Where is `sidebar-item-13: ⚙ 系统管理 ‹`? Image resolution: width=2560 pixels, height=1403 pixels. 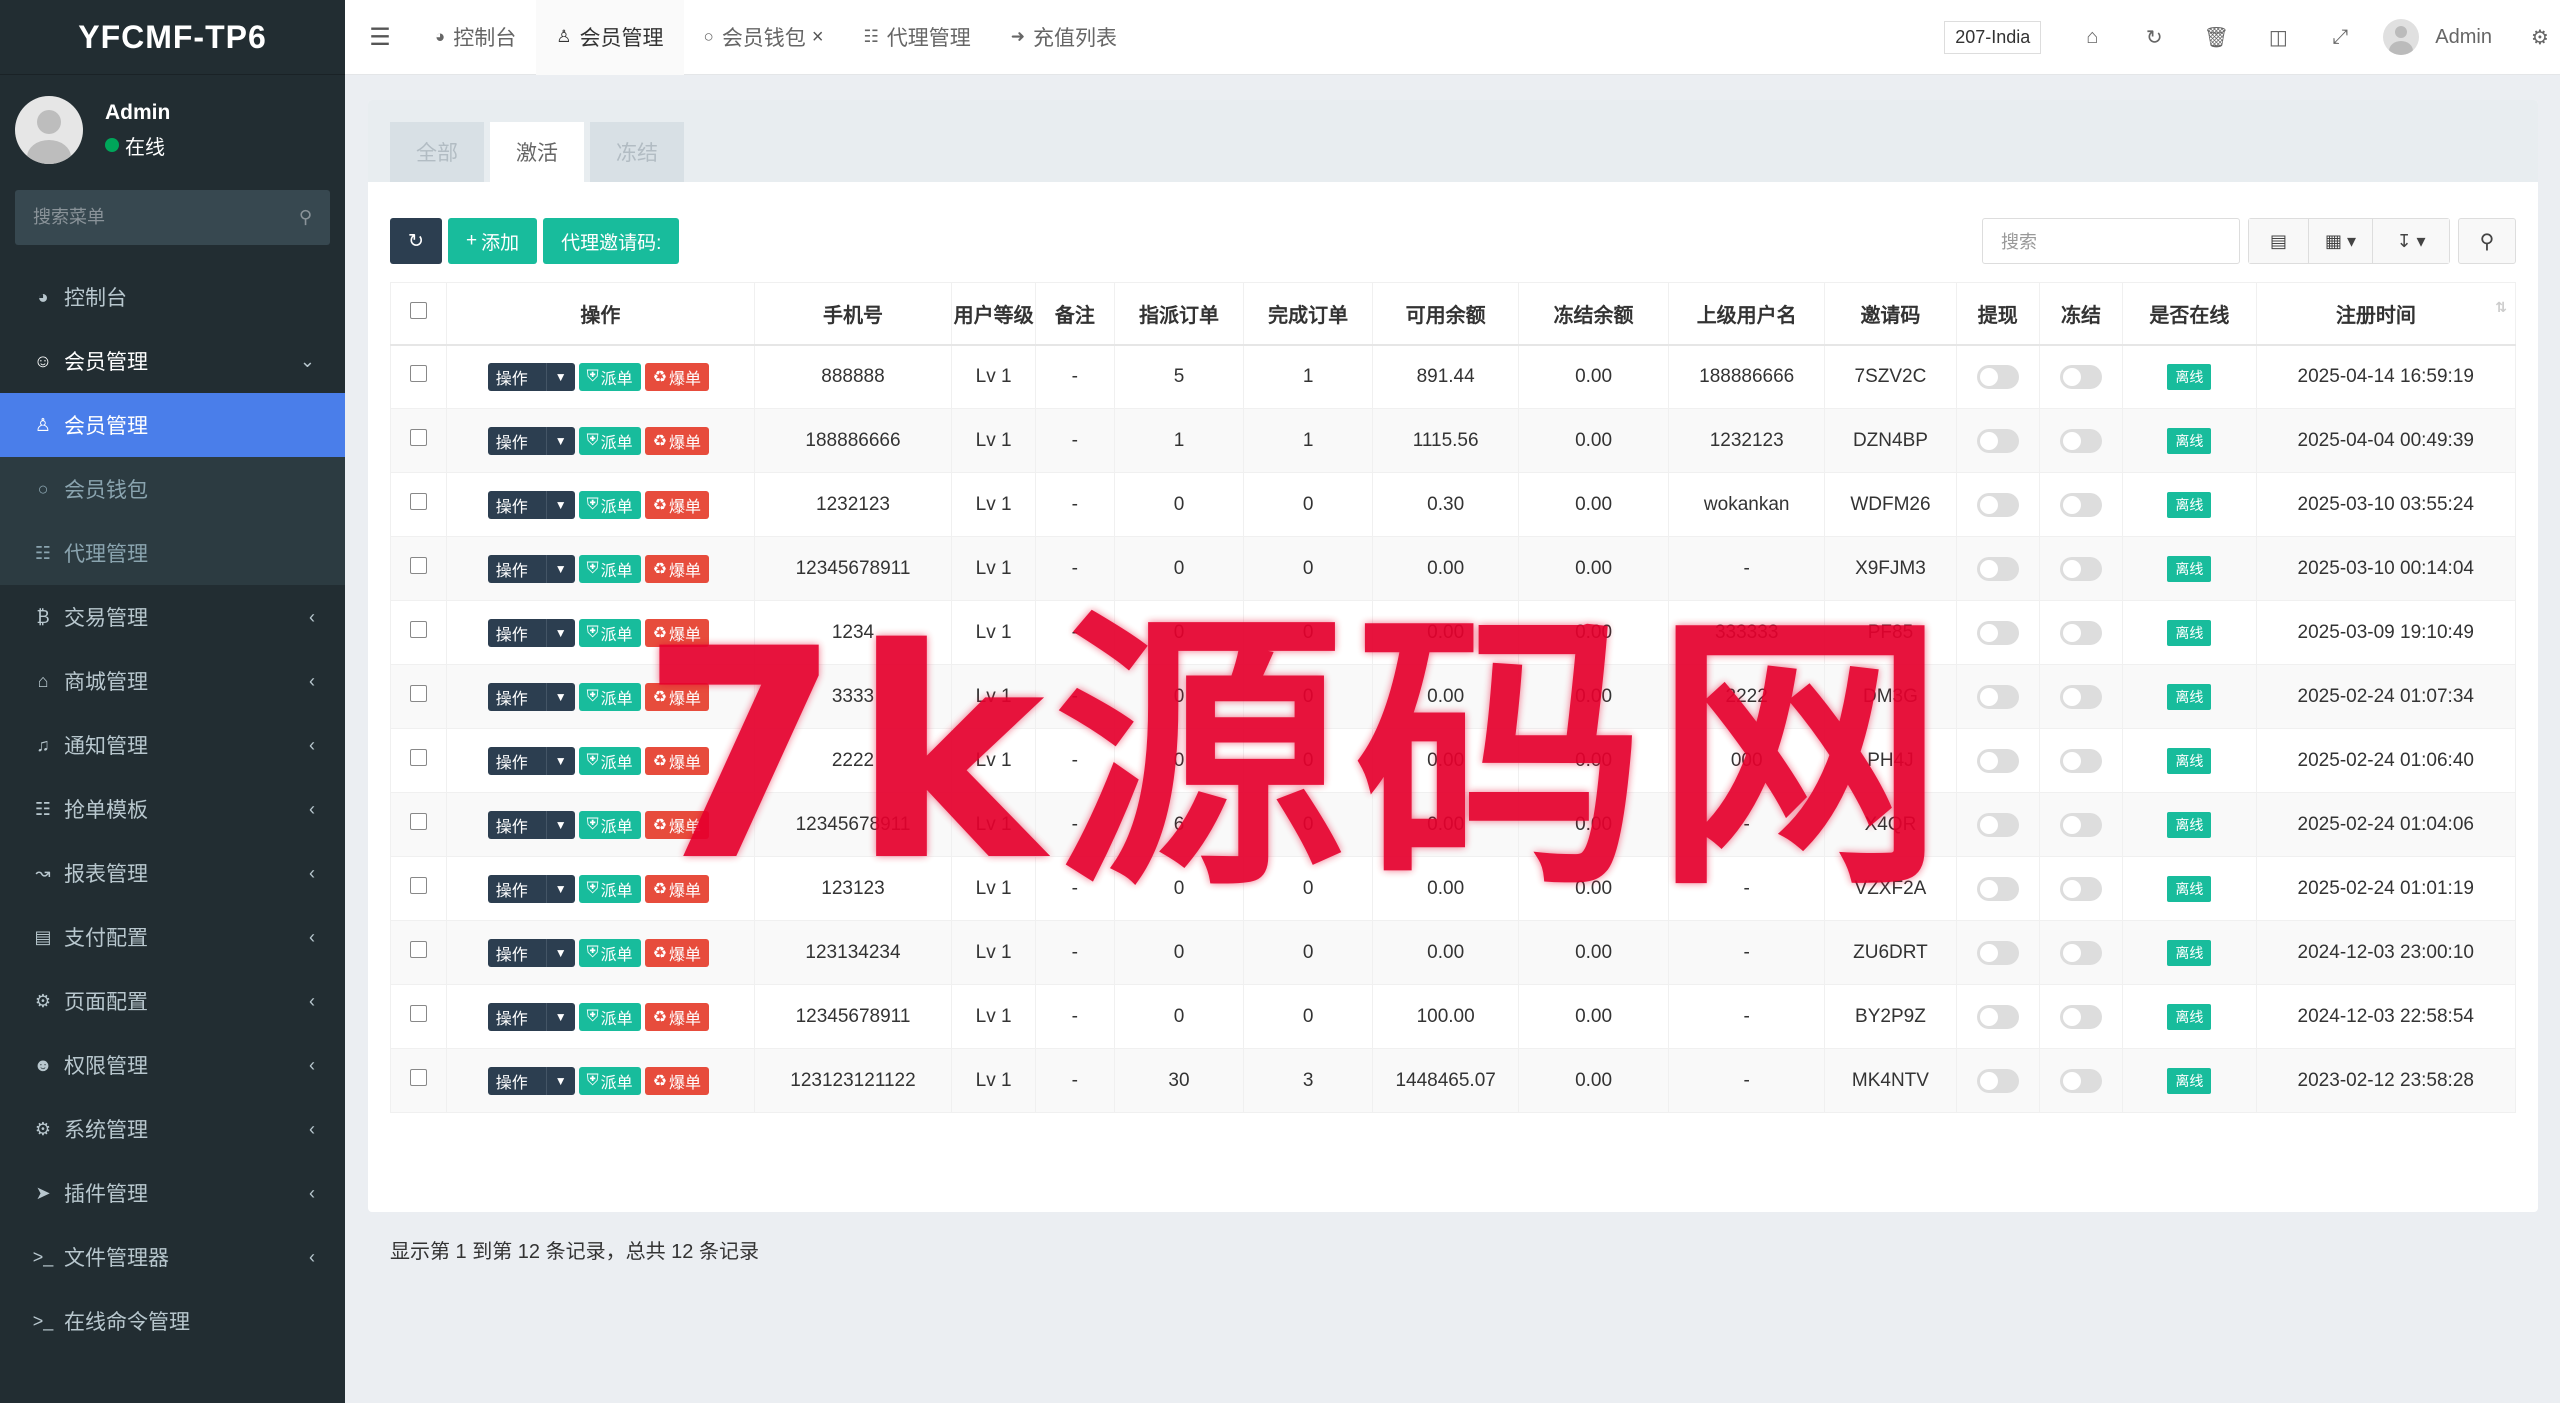 sidebar-item-13: ⚙ 系统管理 ‹ is located at coordinates (172, 1129).